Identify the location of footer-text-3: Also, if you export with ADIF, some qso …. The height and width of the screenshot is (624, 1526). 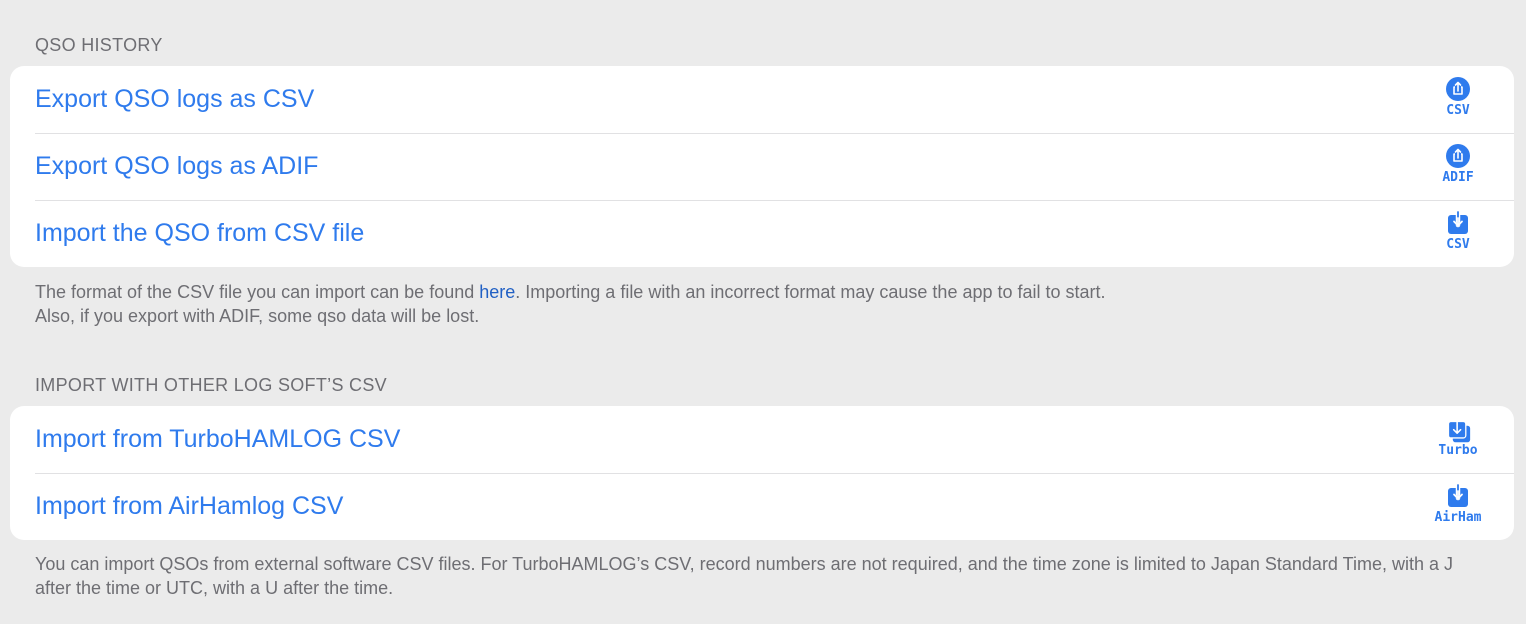
(257, 316).